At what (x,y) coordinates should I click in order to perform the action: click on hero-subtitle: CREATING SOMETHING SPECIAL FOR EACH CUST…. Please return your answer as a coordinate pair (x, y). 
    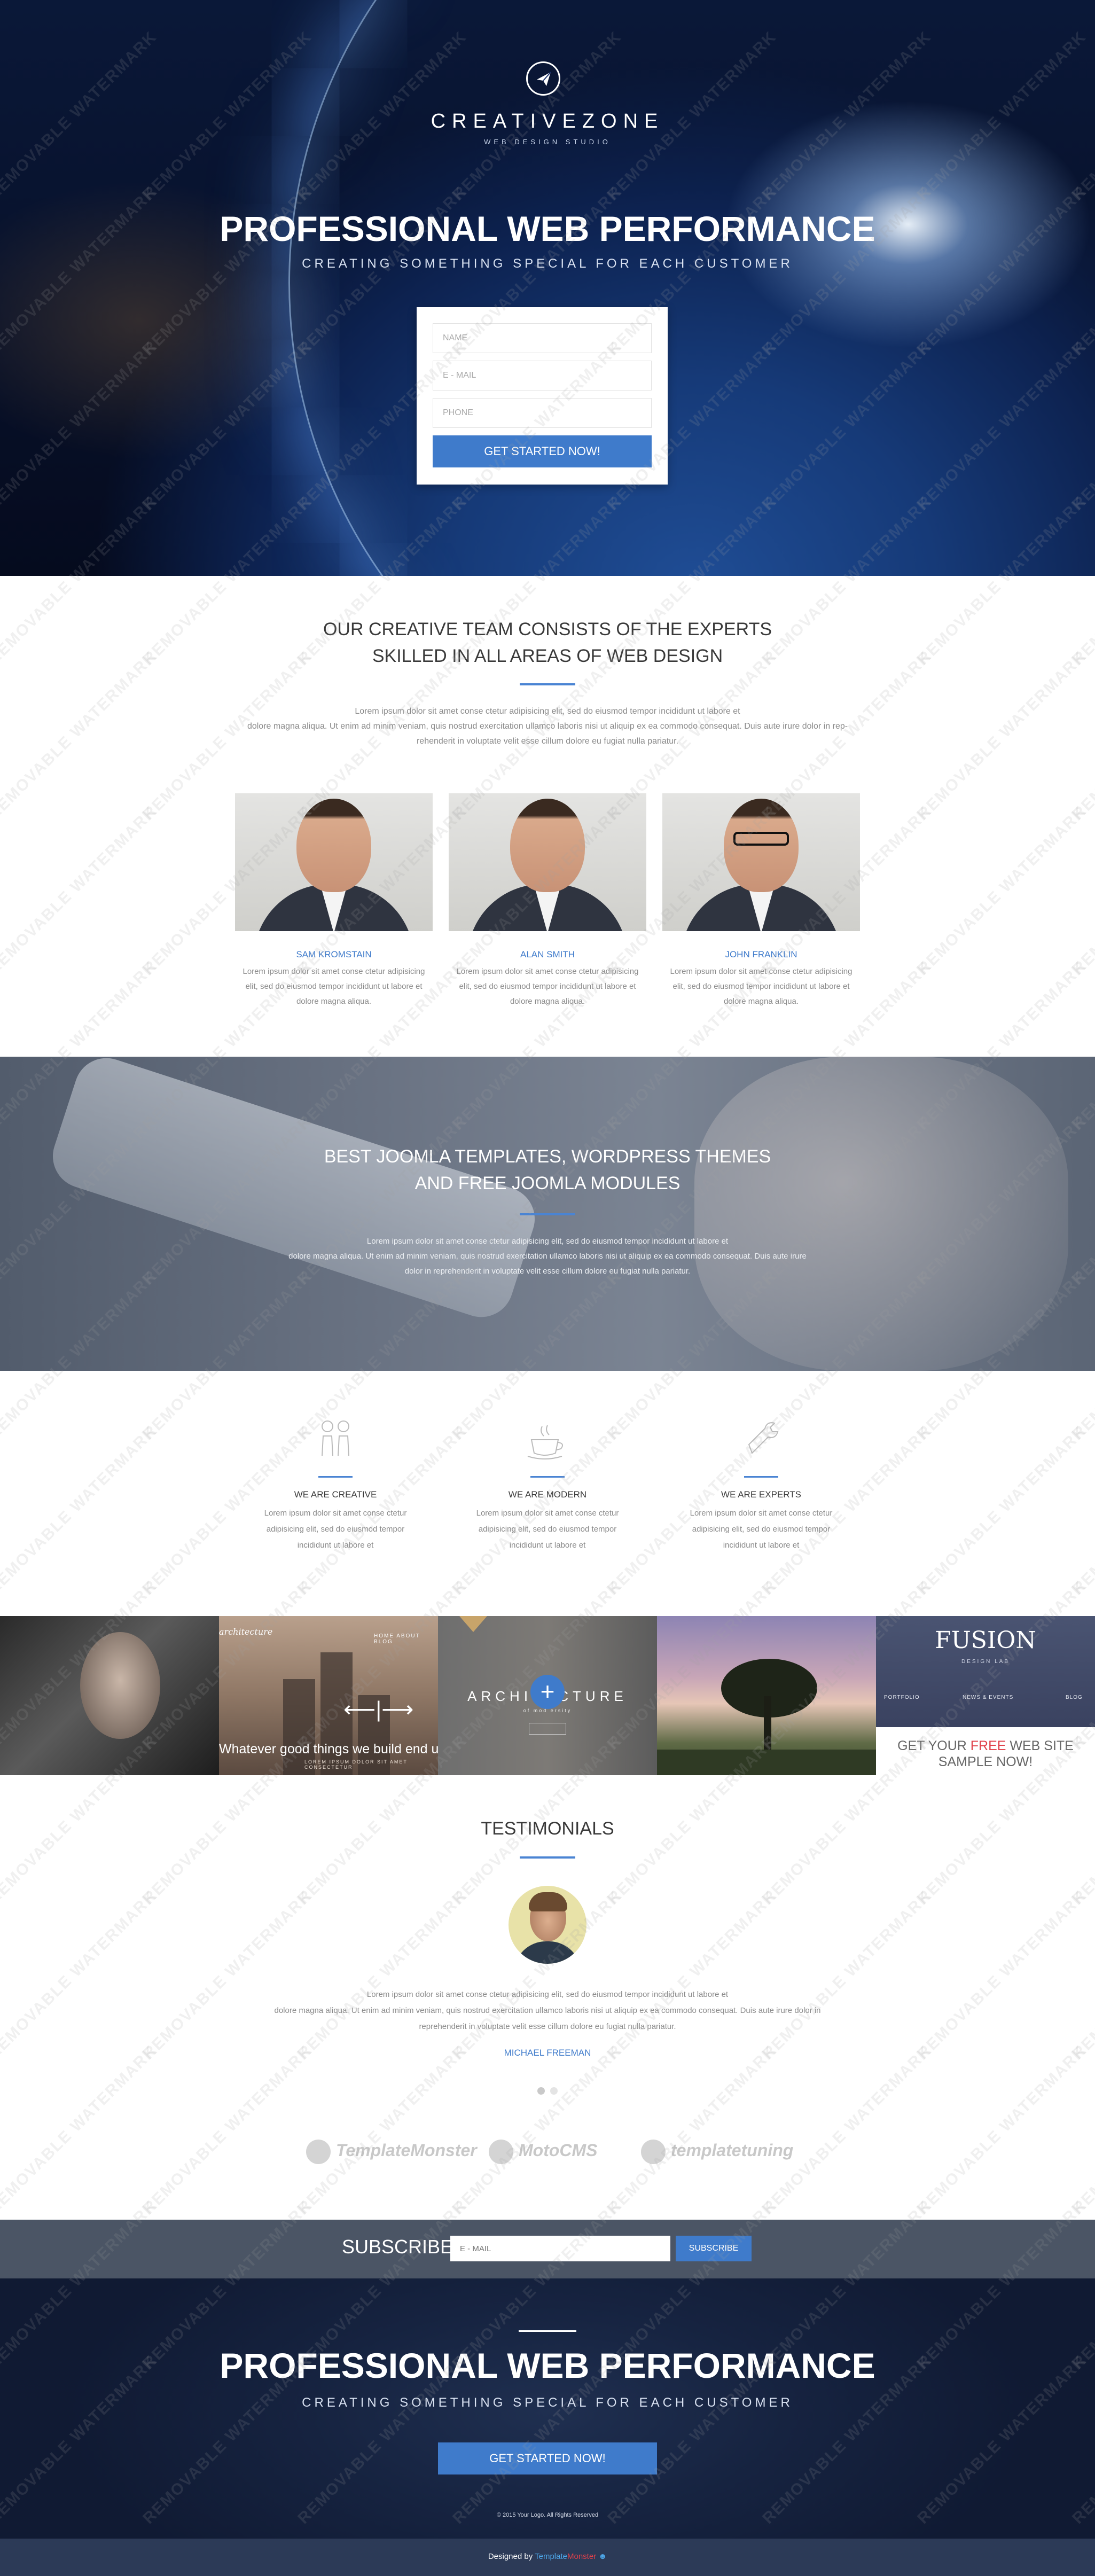
    Looking at the image, I should click on (547, 263).